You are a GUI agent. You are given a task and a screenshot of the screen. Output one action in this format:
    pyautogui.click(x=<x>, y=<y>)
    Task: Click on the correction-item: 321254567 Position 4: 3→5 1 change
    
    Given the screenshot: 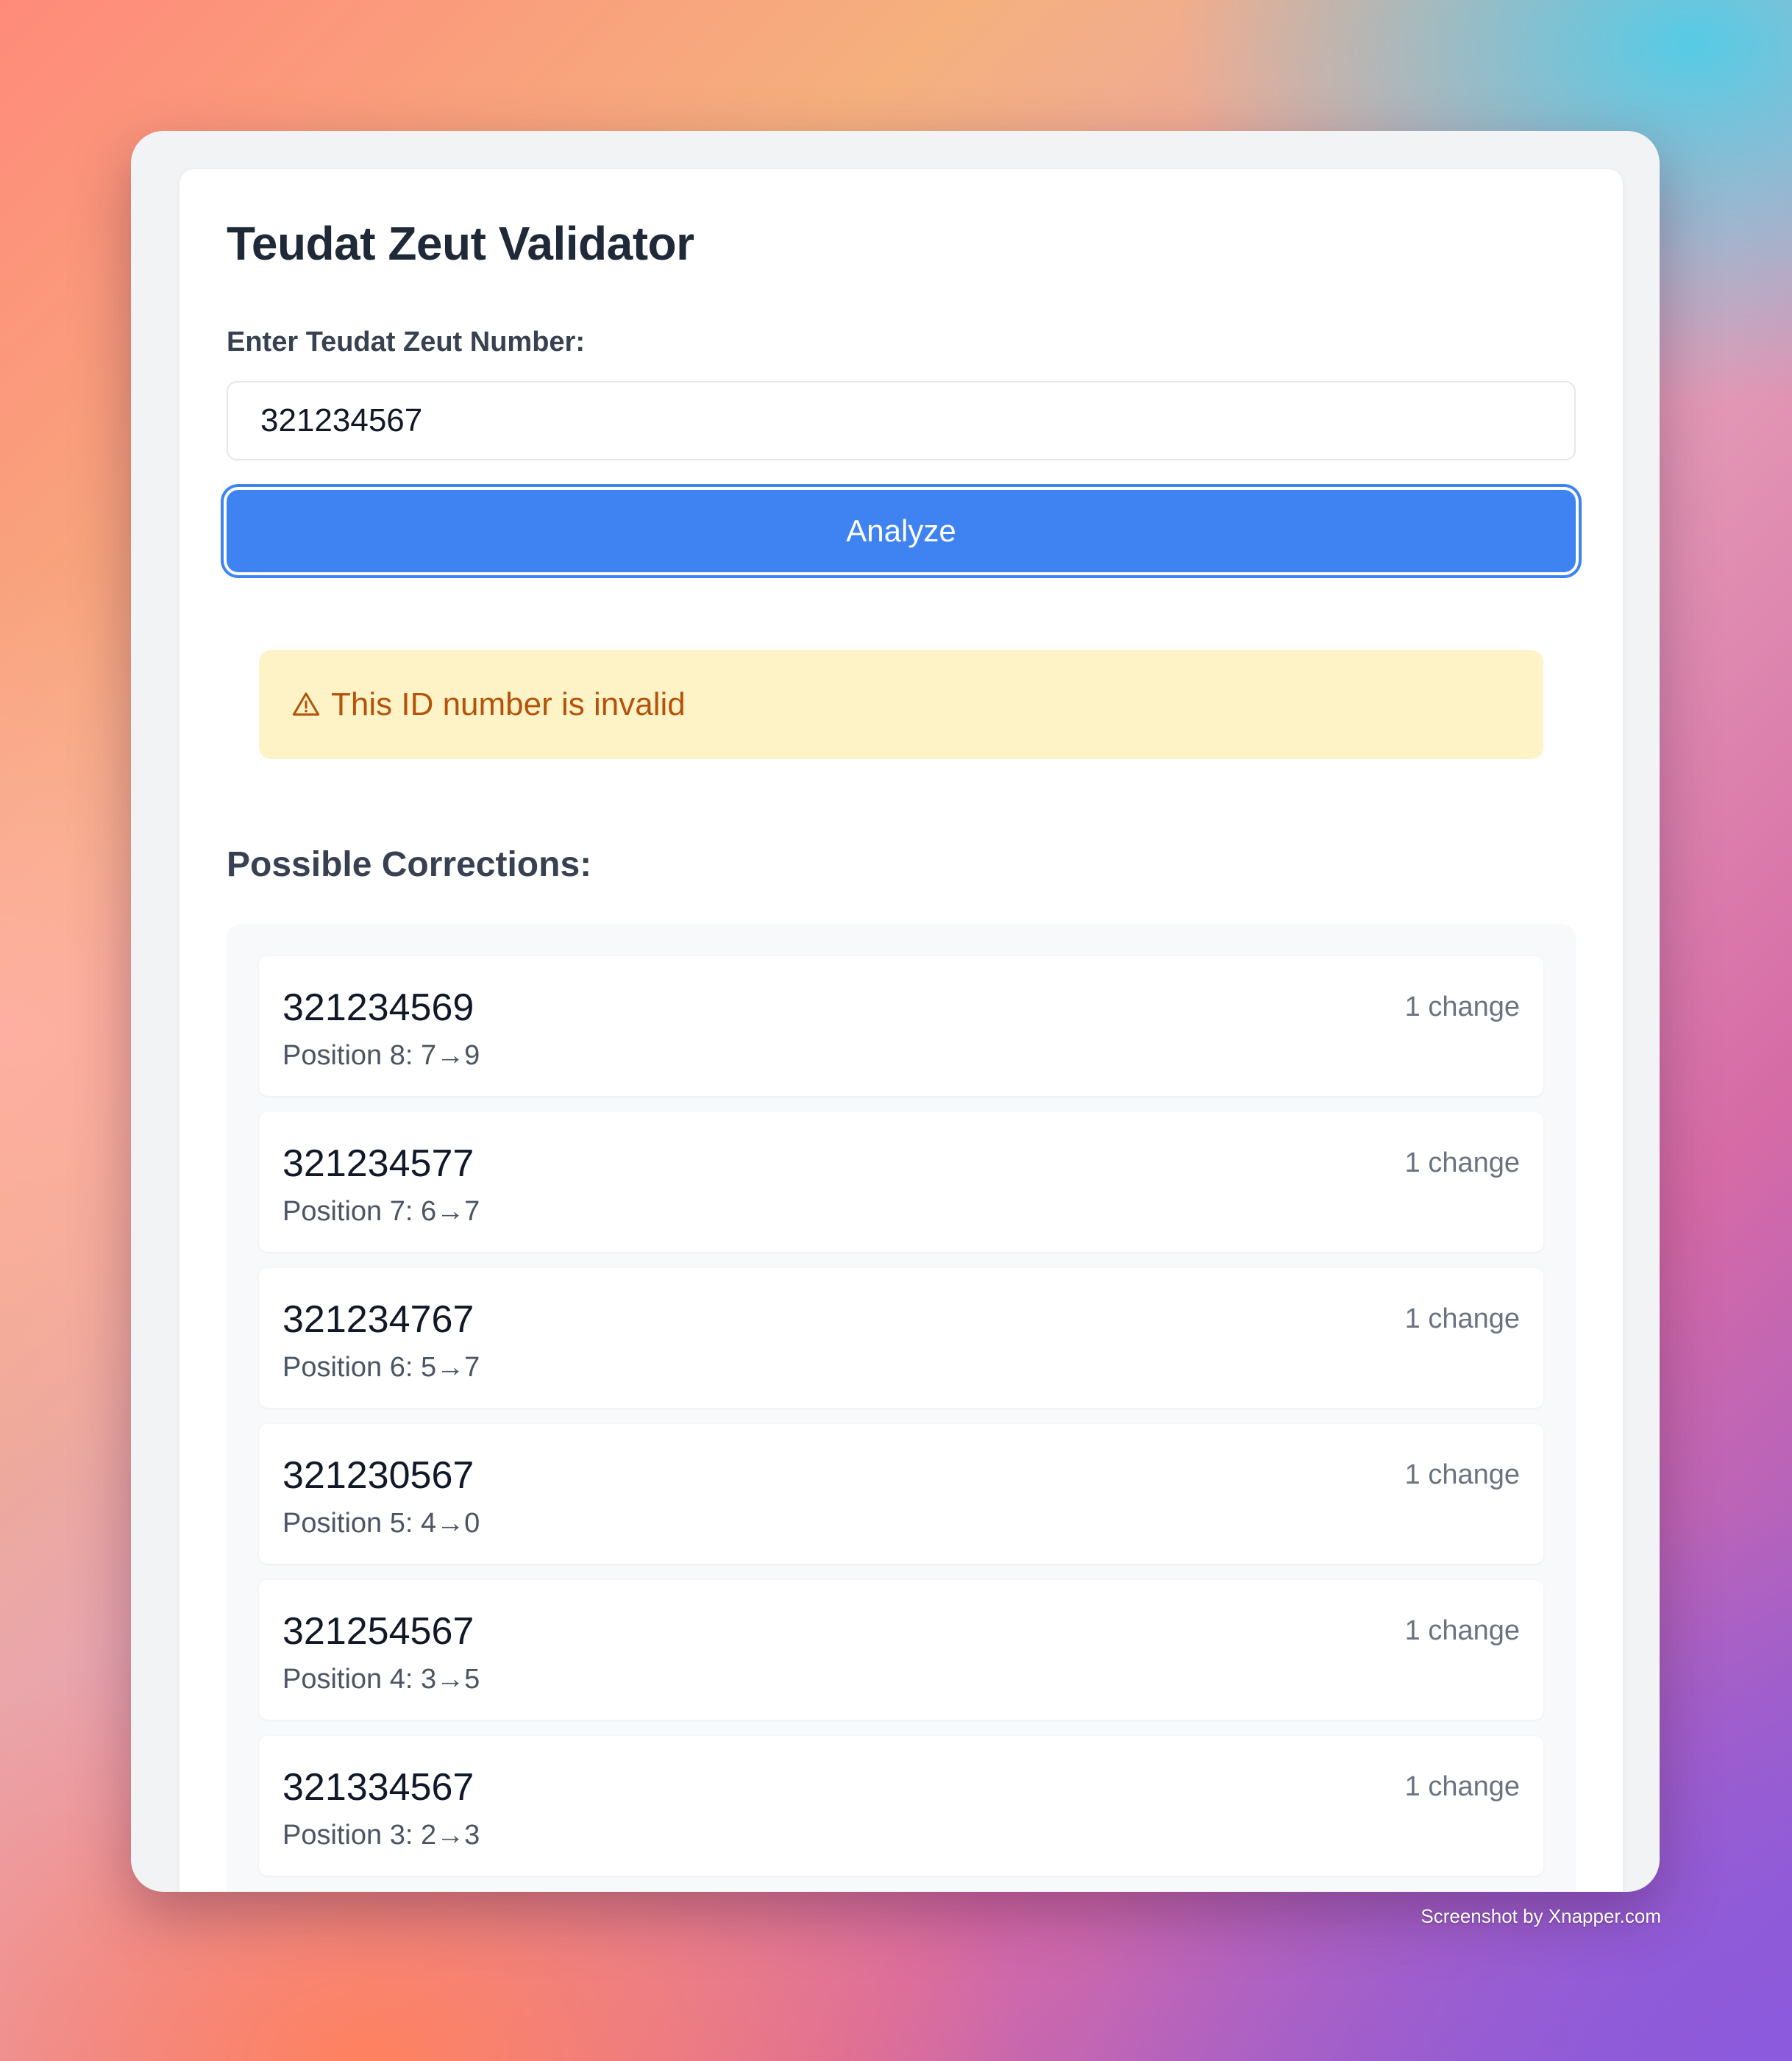 What is the action you would take?
    pyautogui.click(x=901, y=1650)
    